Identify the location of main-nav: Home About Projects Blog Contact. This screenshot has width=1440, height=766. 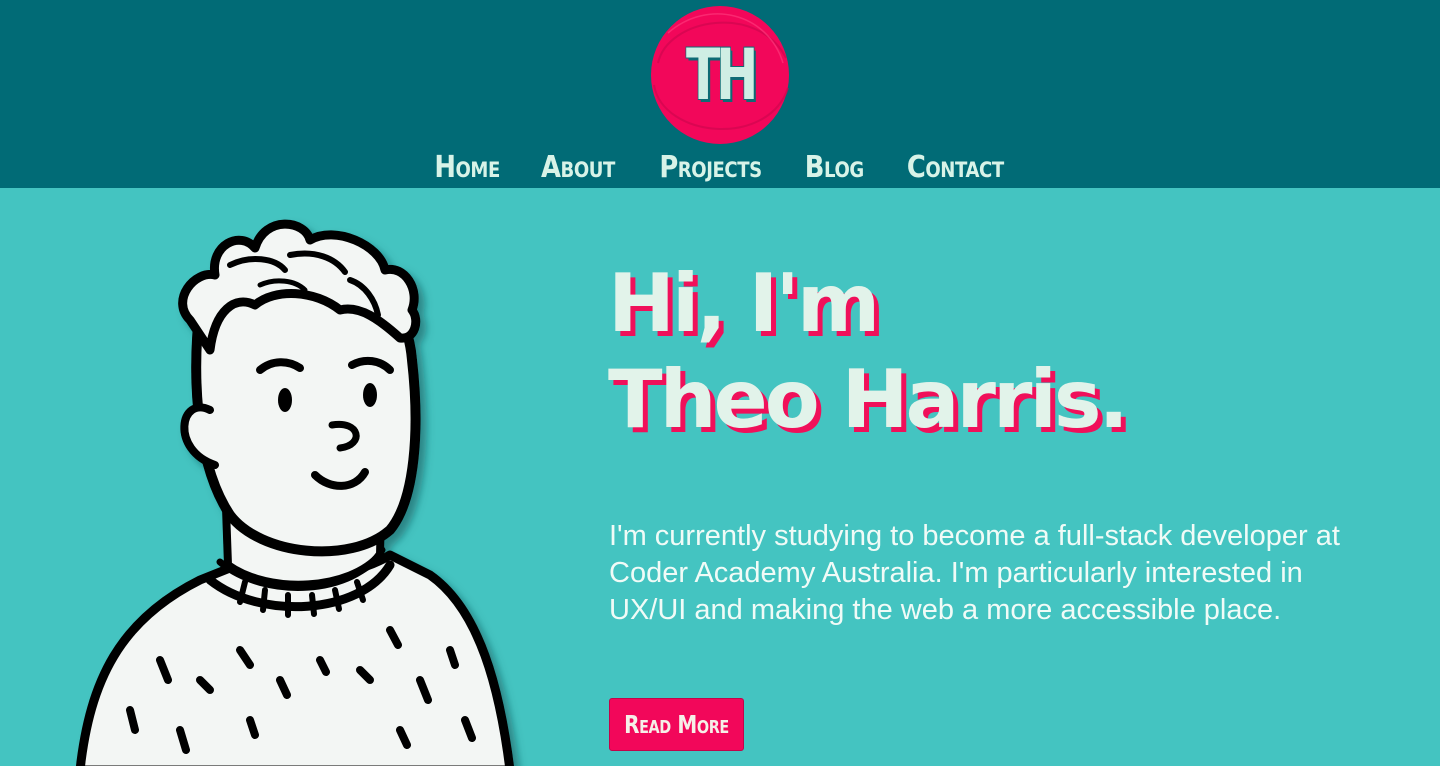
(720, 168).